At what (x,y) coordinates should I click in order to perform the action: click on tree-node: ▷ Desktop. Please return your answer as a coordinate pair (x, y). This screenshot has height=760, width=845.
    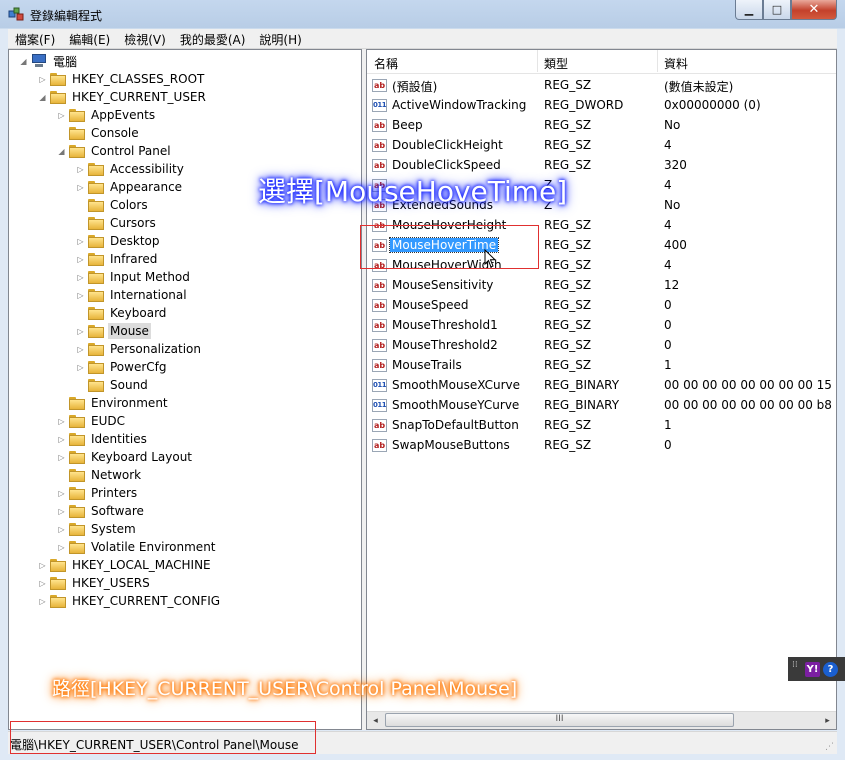
    Looking at the image, I should click on (119, 241).